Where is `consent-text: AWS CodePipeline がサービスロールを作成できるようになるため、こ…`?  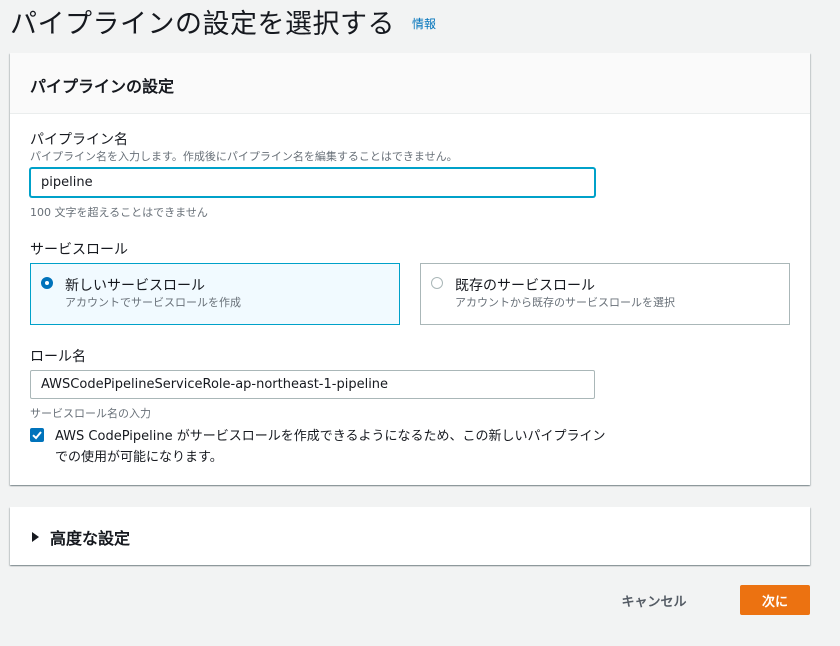
consent-text: AWS CodePipeline がサービスロールを作成できるようになるため、こ… is located at coordinates (330, 447).